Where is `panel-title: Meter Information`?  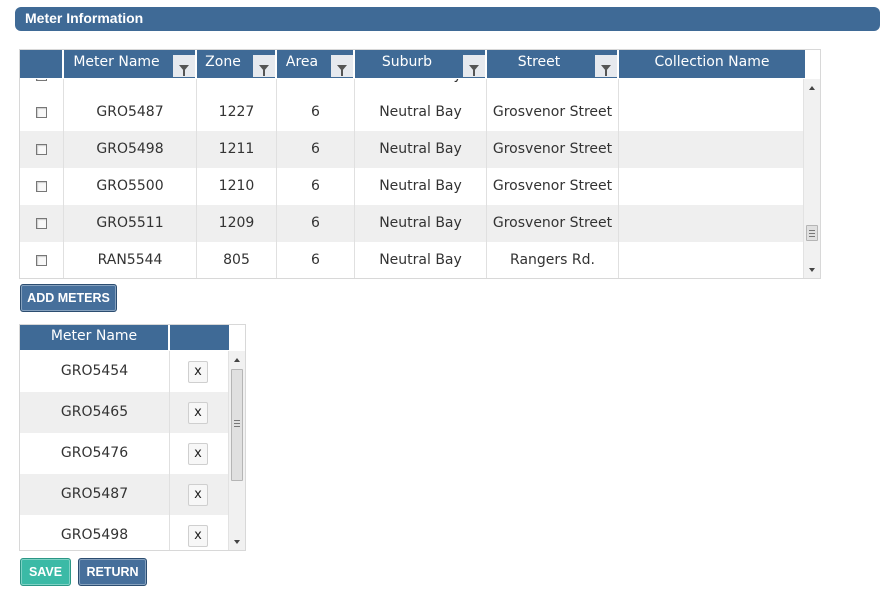
panel-title: Meter Information is located at coordinates (84, 18).